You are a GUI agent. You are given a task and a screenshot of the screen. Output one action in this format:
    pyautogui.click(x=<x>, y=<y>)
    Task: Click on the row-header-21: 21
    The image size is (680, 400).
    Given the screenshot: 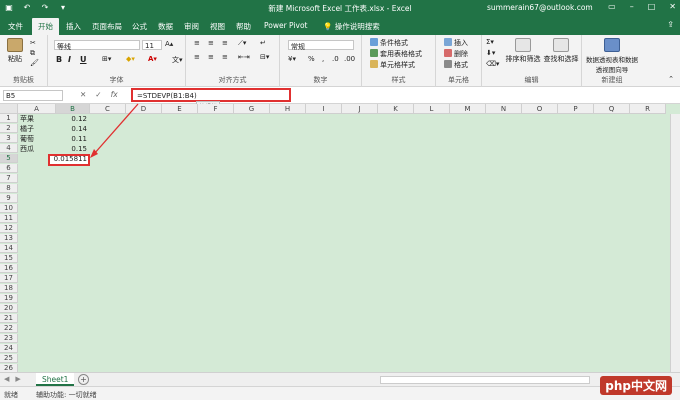 What is the action you would take?
    pyautogui.click(x=9, y=318)
    